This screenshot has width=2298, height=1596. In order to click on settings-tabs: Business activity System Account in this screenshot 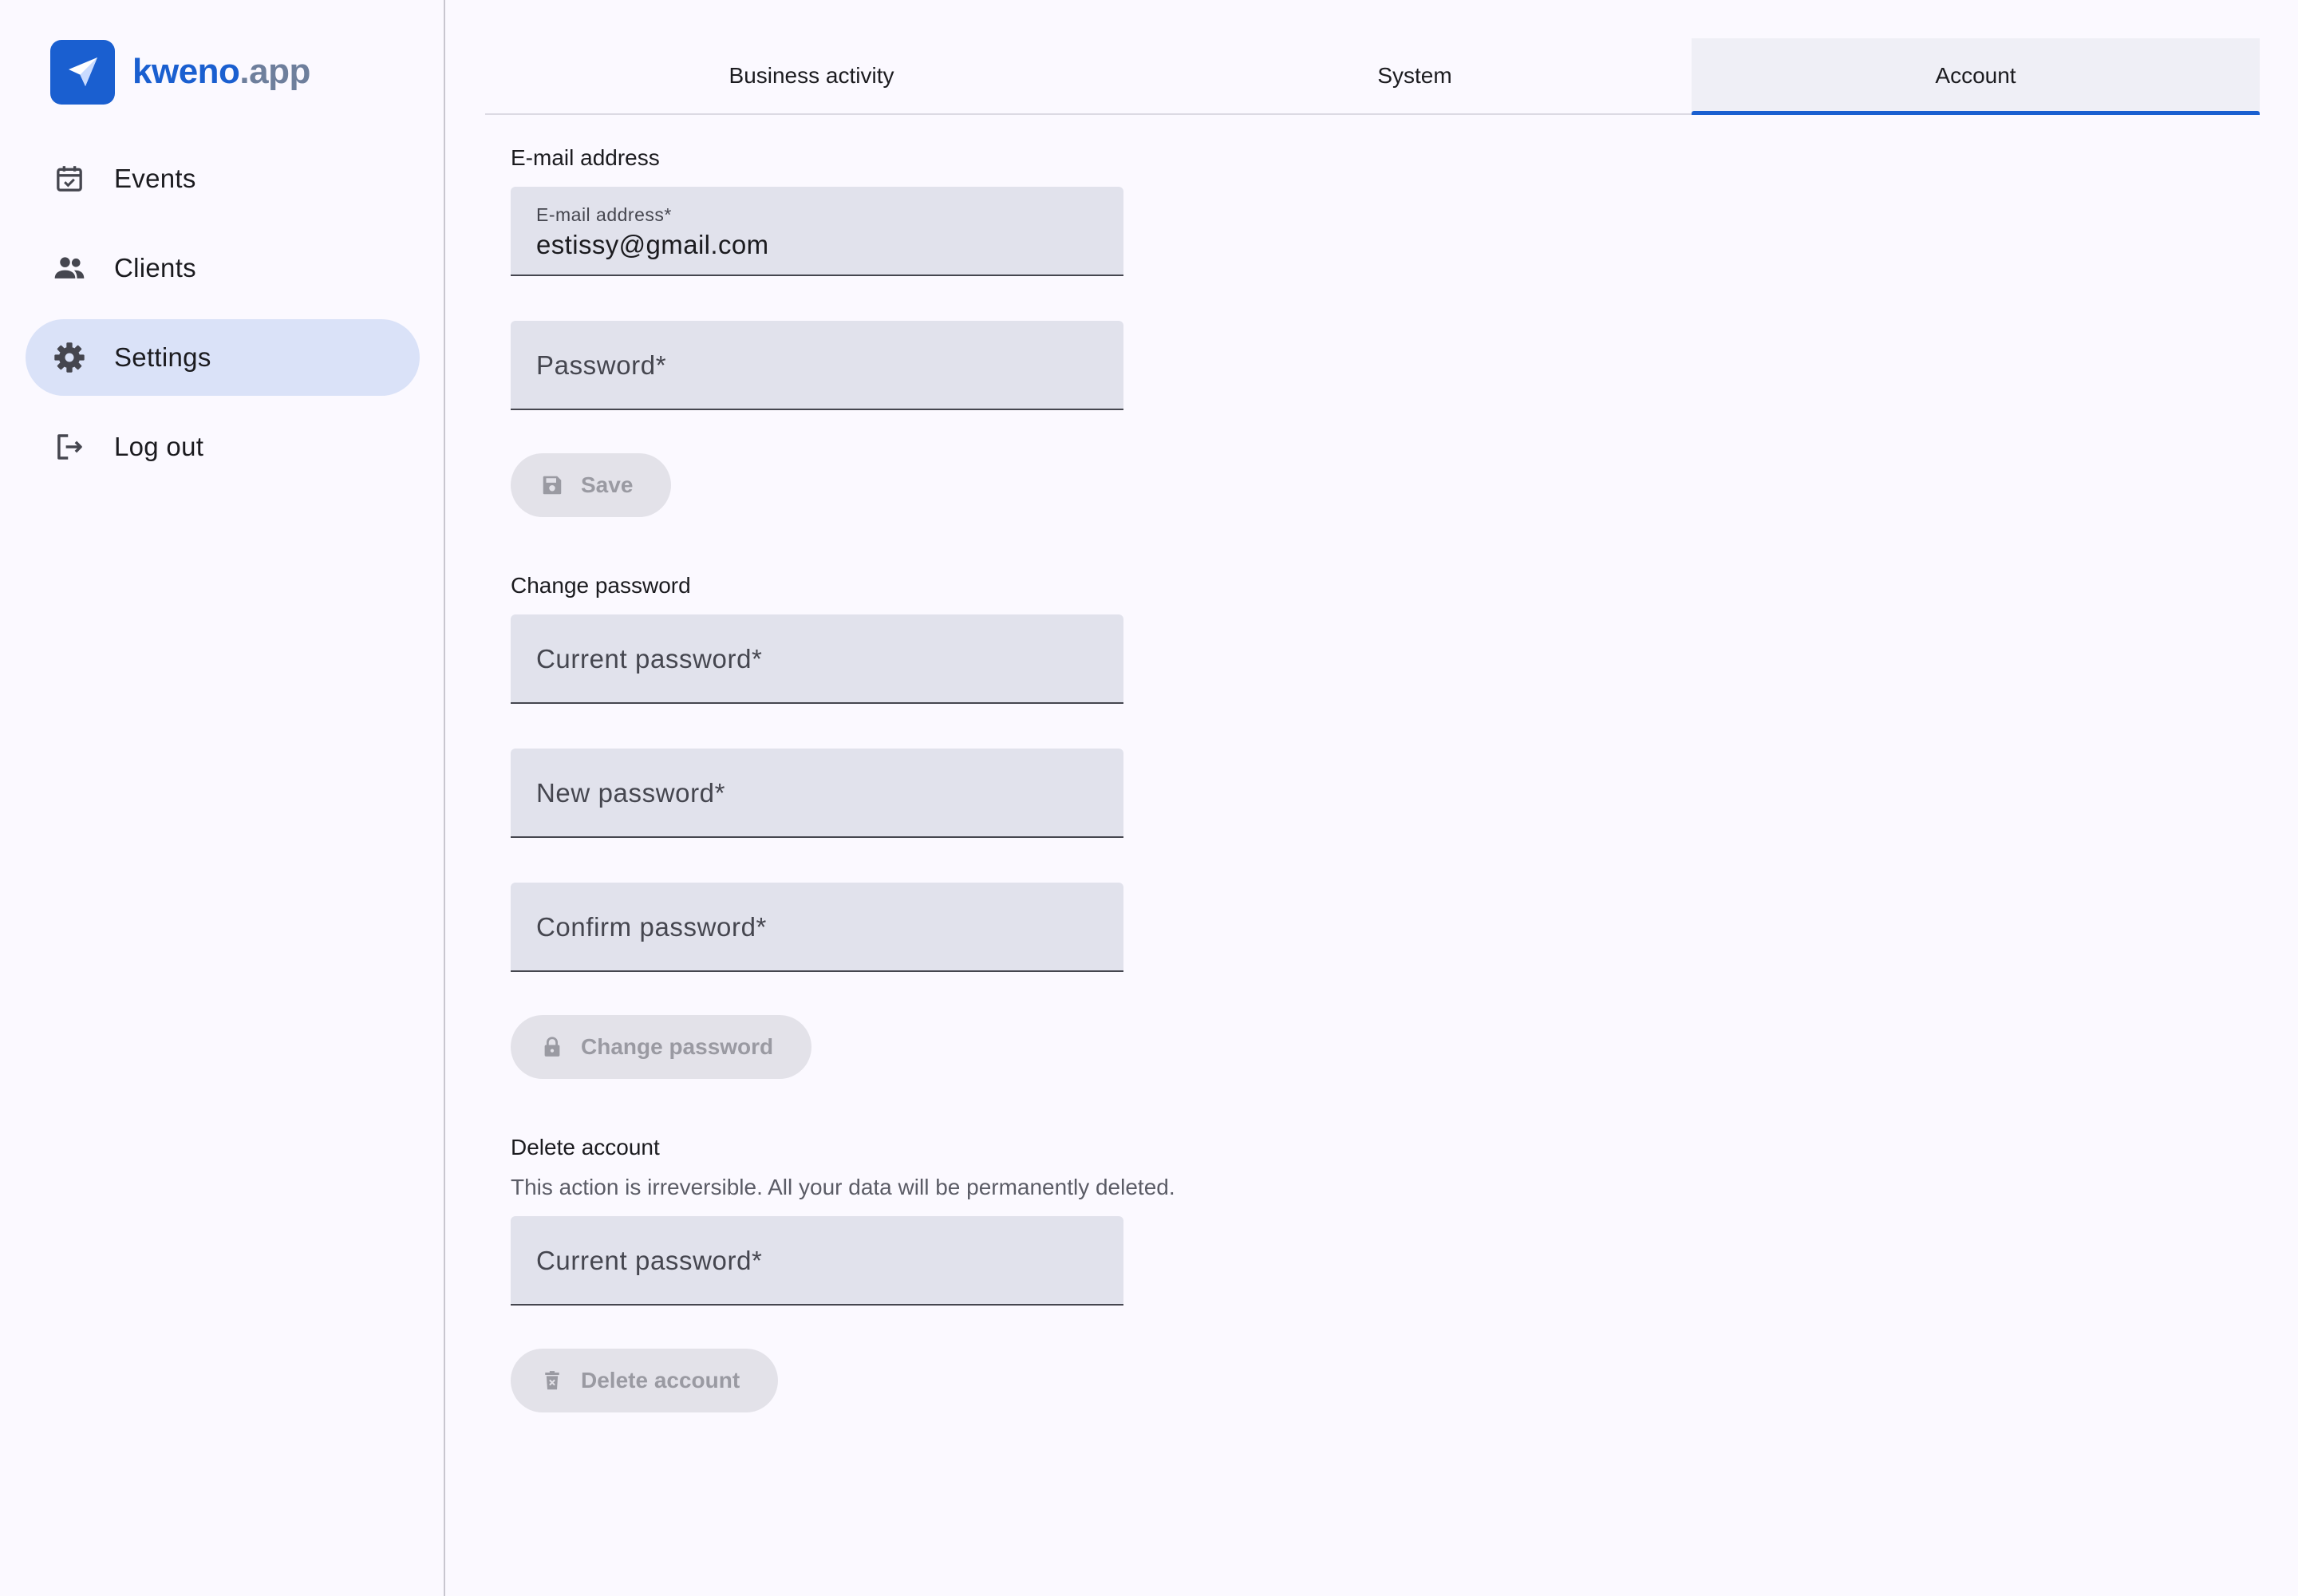, I will do `click(1373, 76)`.